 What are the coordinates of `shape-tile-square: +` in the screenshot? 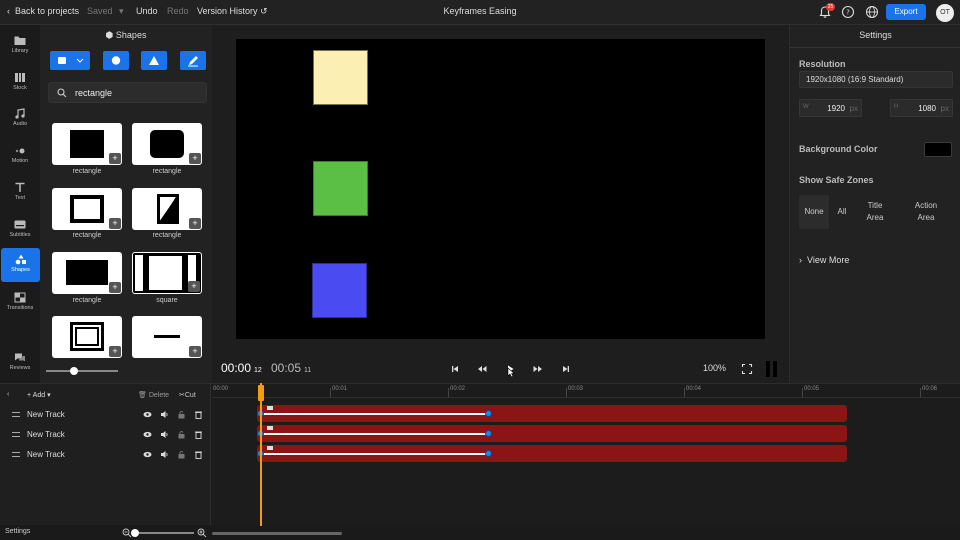 It's located at (167, 273).